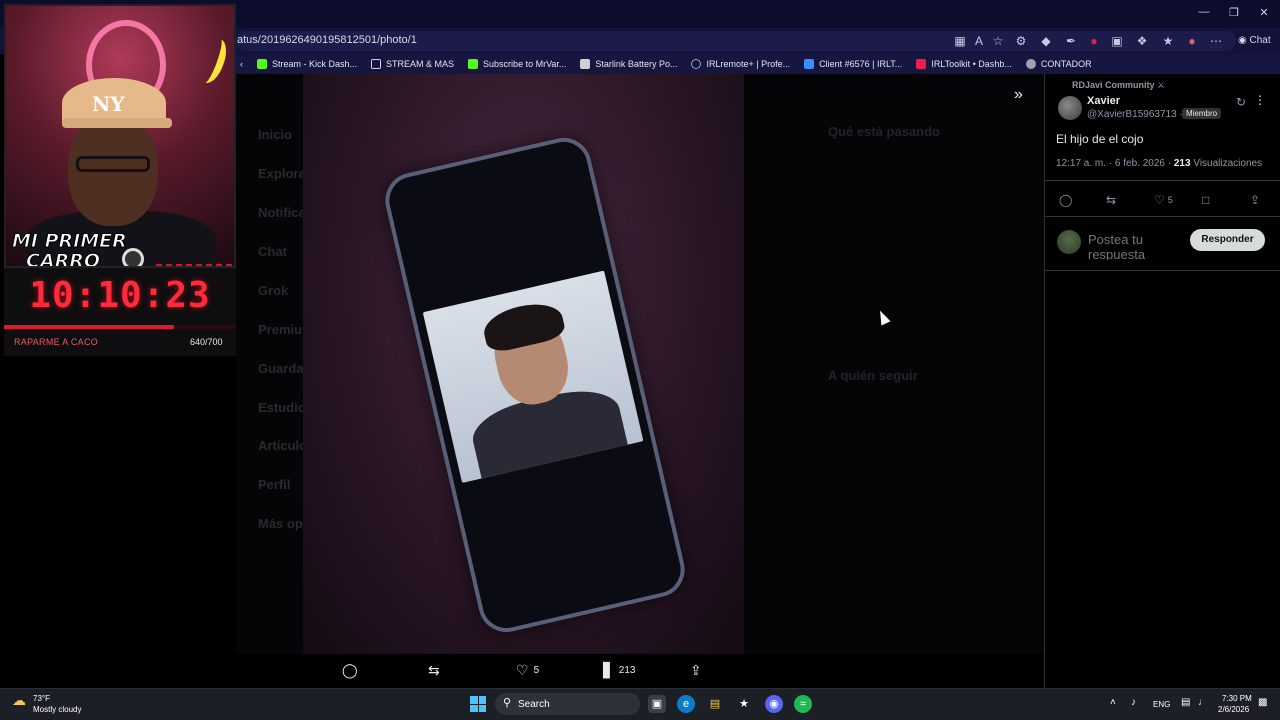 This screenshot has width=1280, height=720. I want to click on kick-icon, so click(262, 64).